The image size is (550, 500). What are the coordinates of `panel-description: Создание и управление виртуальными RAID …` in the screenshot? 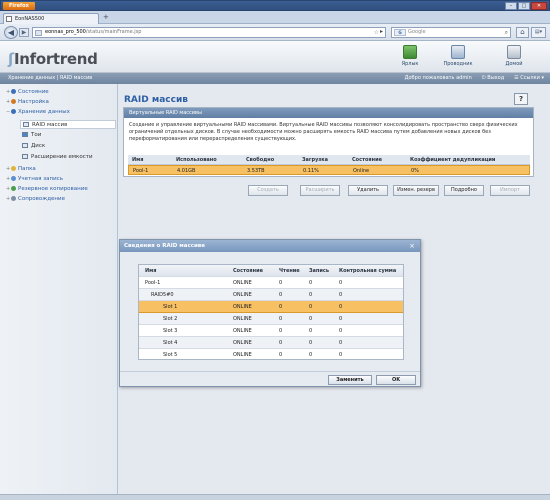 It's located at (323, 132).